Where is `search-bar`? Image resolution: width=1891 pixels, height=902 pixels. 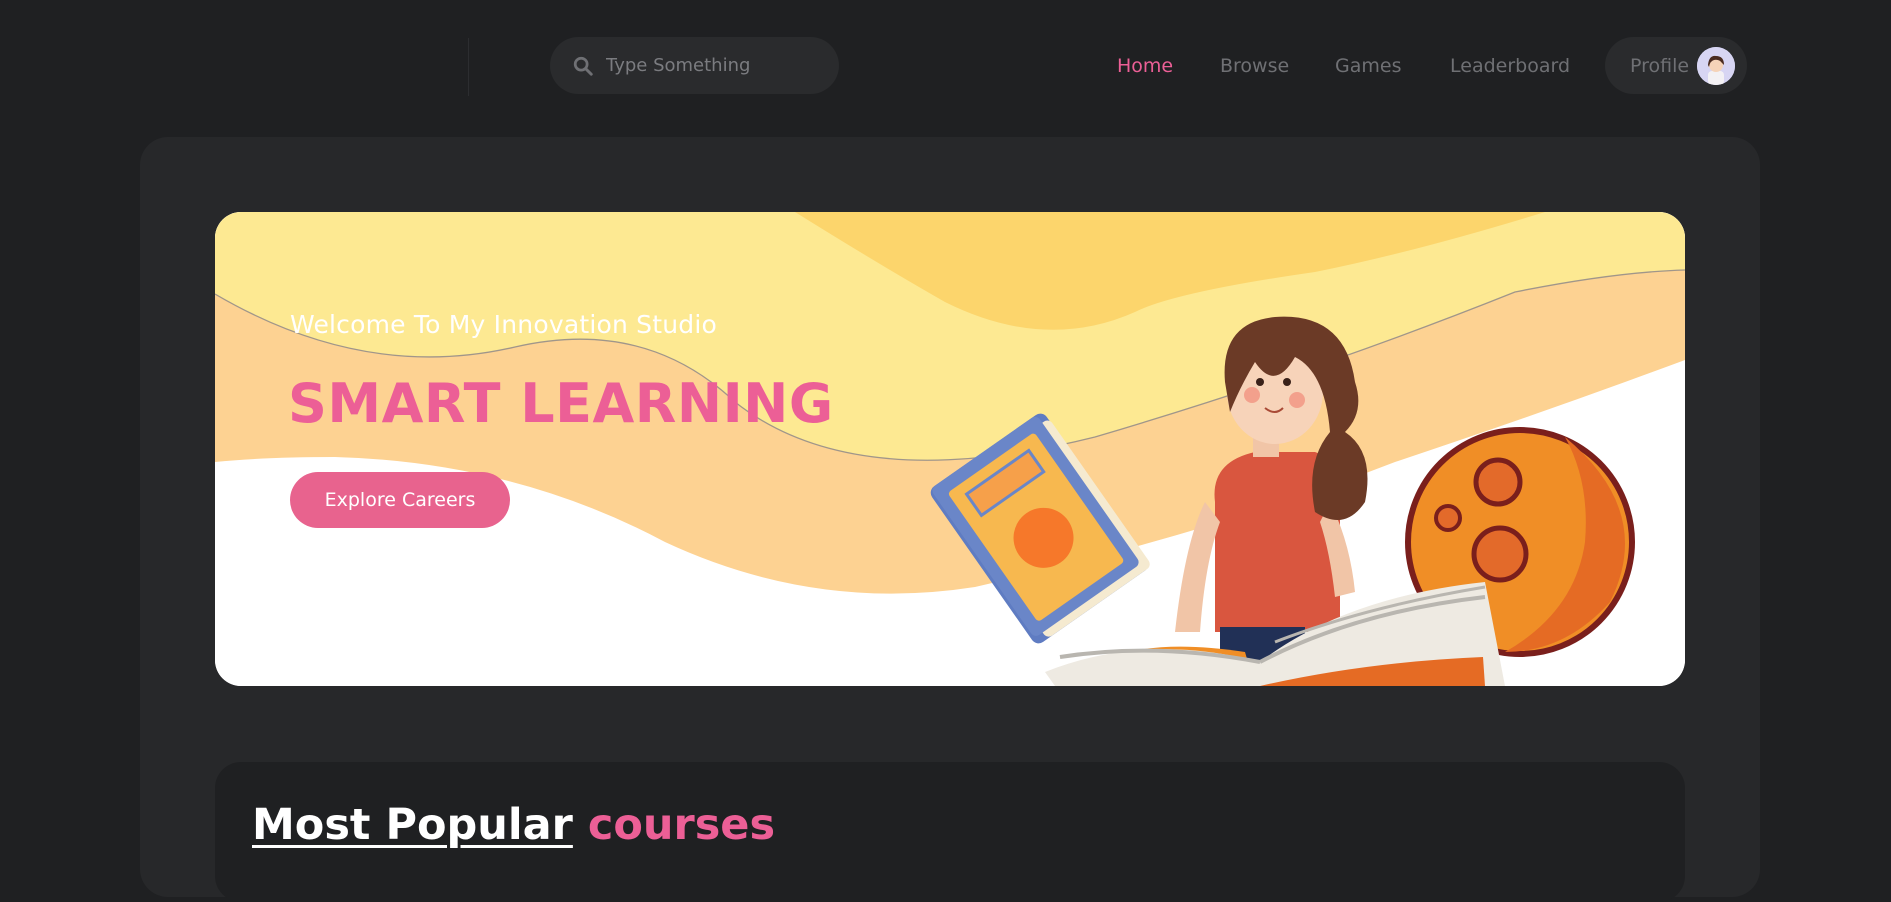 search-bar is located at coordinates (694, 65).